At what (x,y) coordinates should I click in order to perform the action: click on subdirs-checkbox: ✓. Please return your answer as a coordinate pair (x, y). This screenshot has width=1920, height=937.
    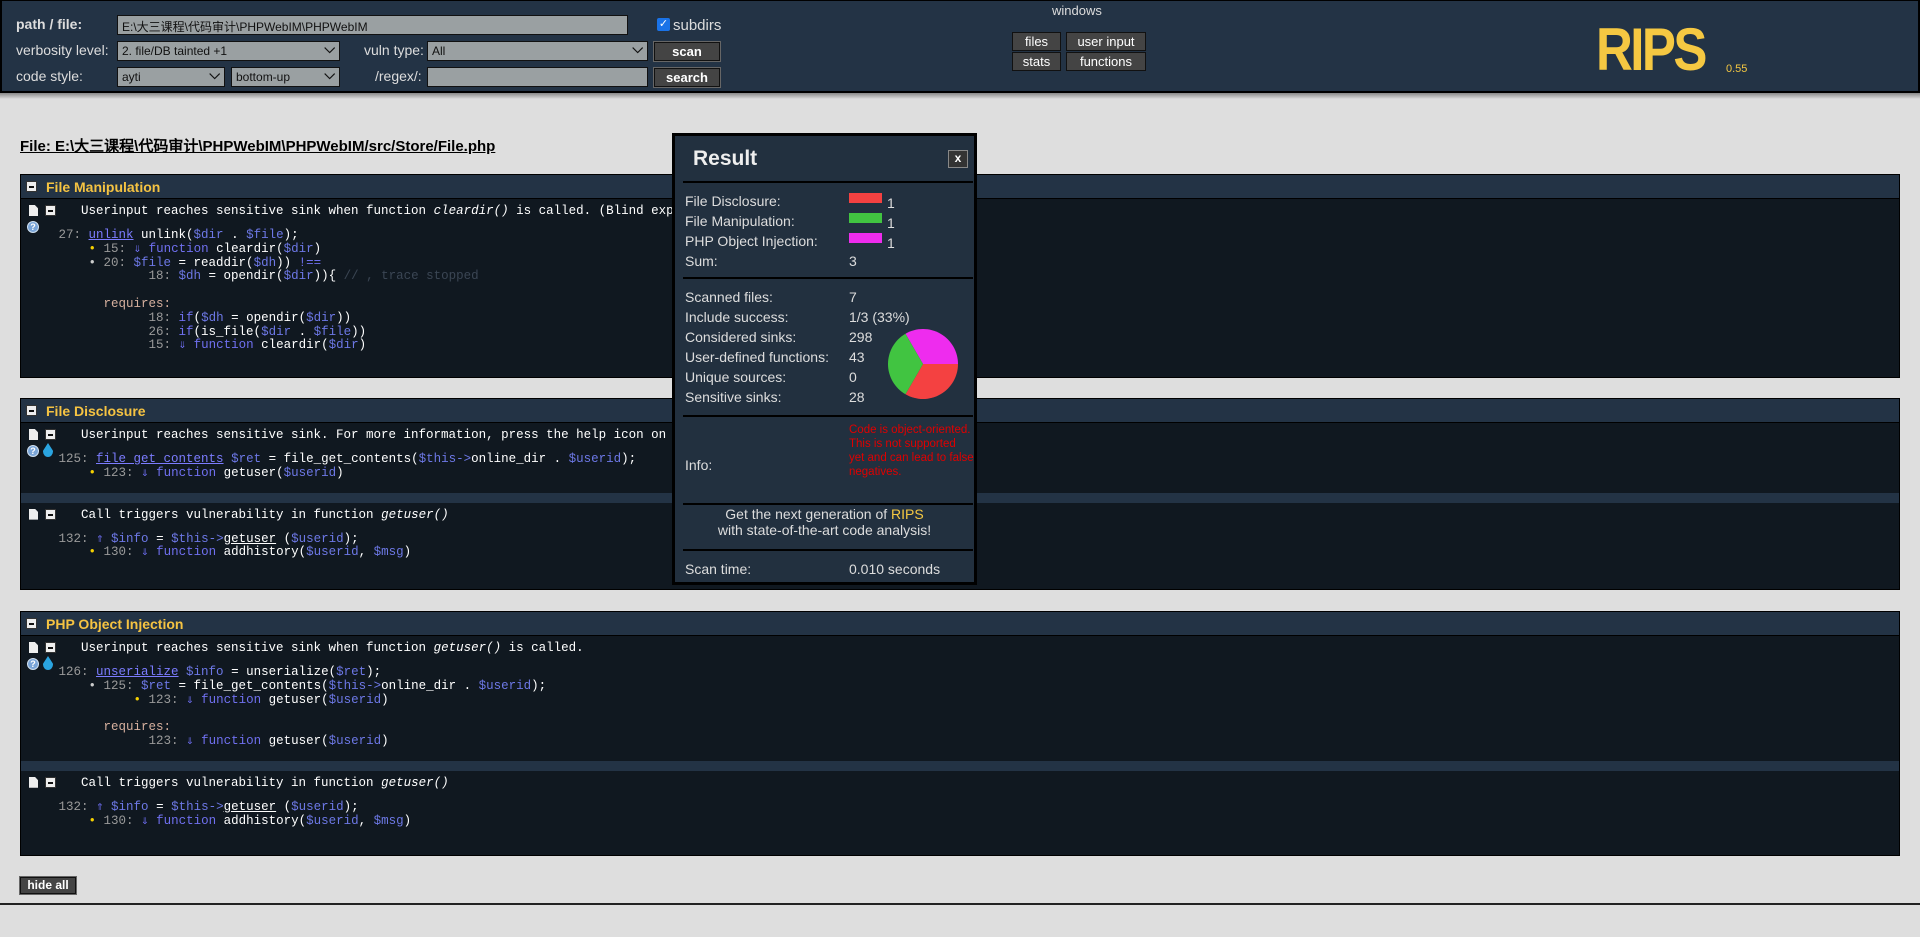
    Looking at the image, I should click on (663, 24).